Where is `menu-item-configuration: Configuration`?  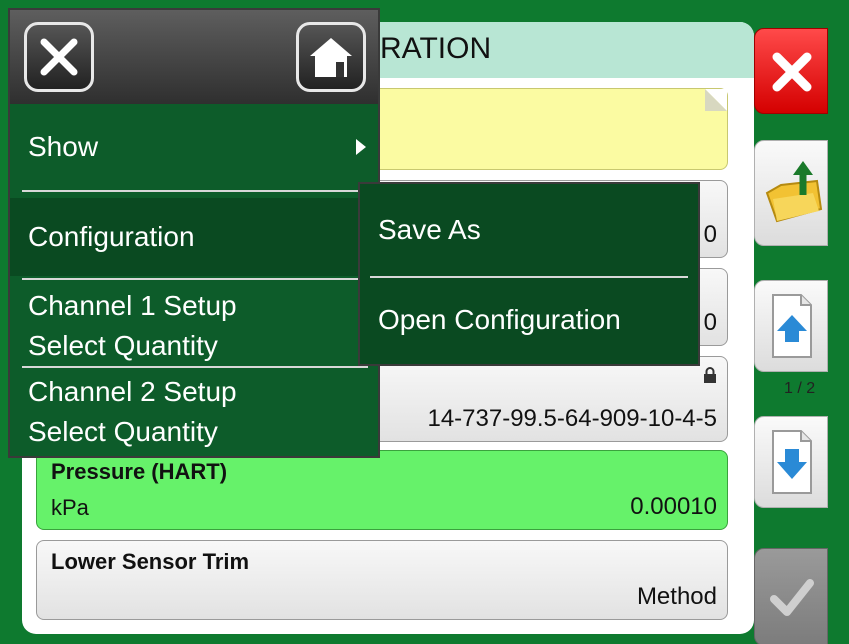
menu-item-configuration: Configuration is located at coordinates (194, 237).